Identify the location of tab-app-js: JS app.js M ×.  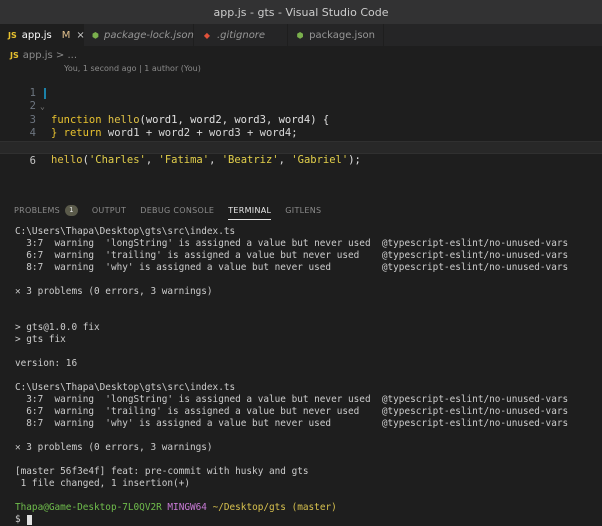
(42, 35).